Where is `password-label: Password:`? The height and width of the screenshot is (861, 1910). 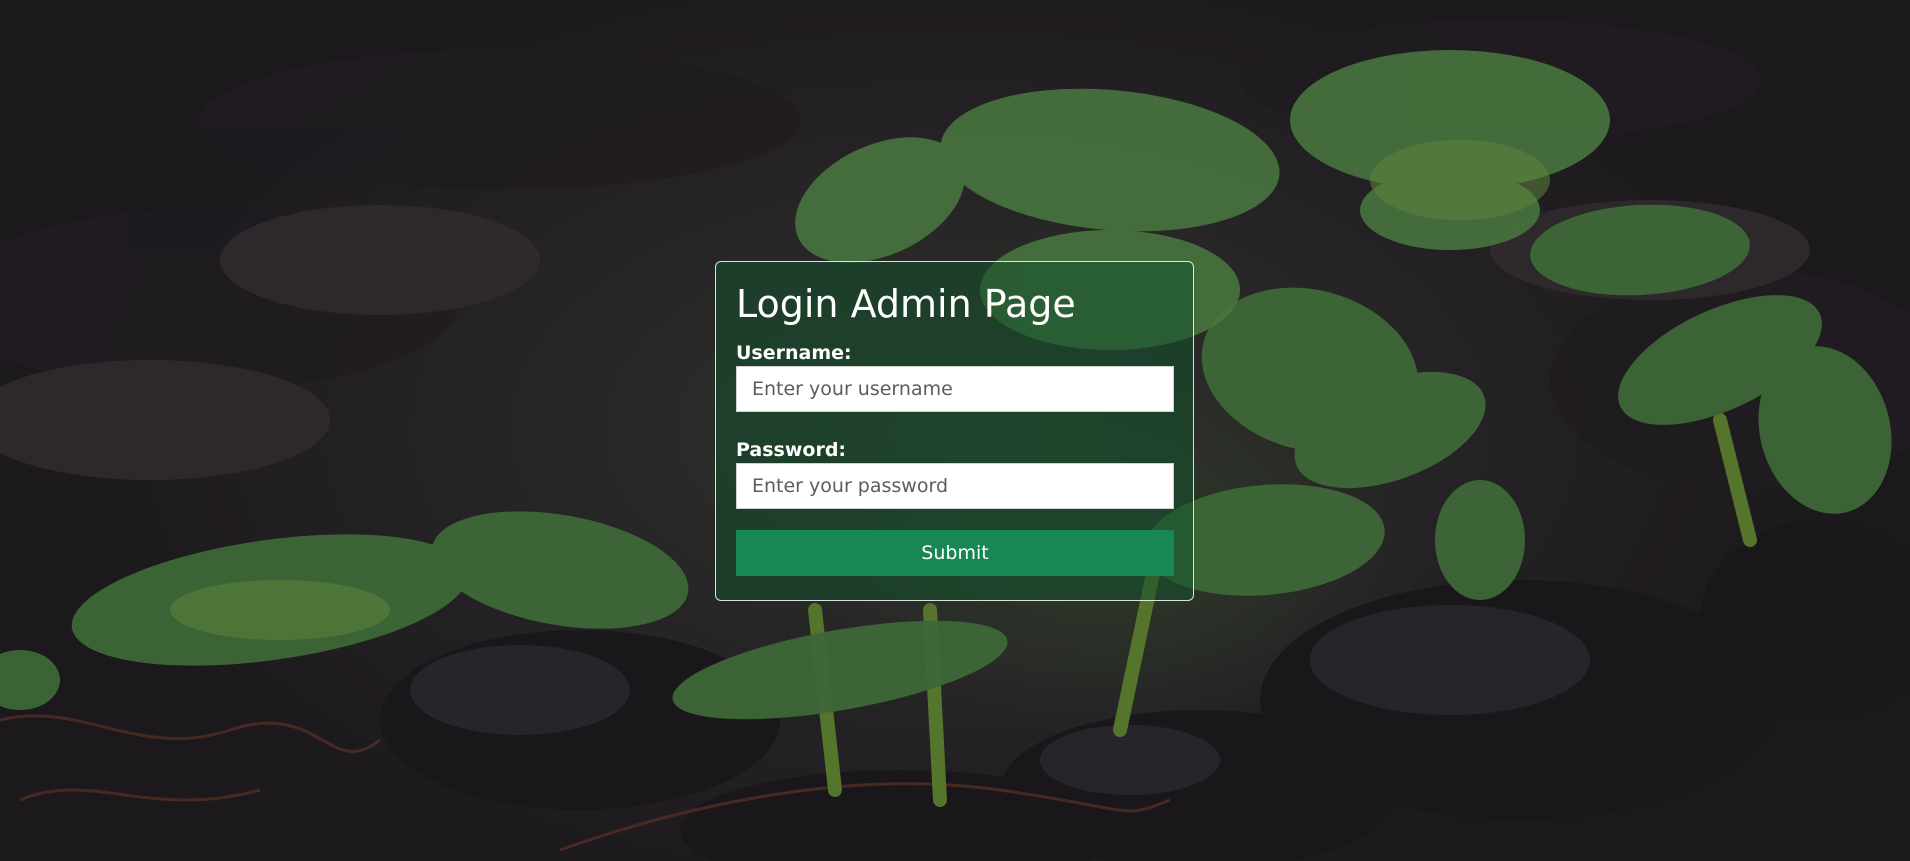 password-label: Password: is located at coordinates (791, 450).